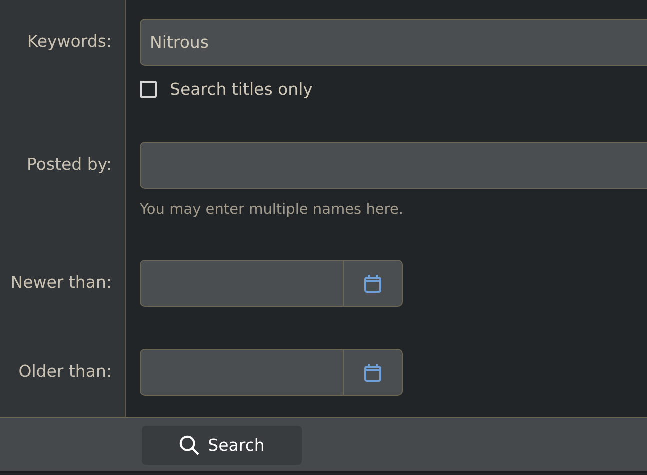 The height and width of the screenshot is (475, 647). What do you see at coordinates (69, 42) in the screenshot?
I see `field-label: Keywords:` at bounding box center [69, 42].